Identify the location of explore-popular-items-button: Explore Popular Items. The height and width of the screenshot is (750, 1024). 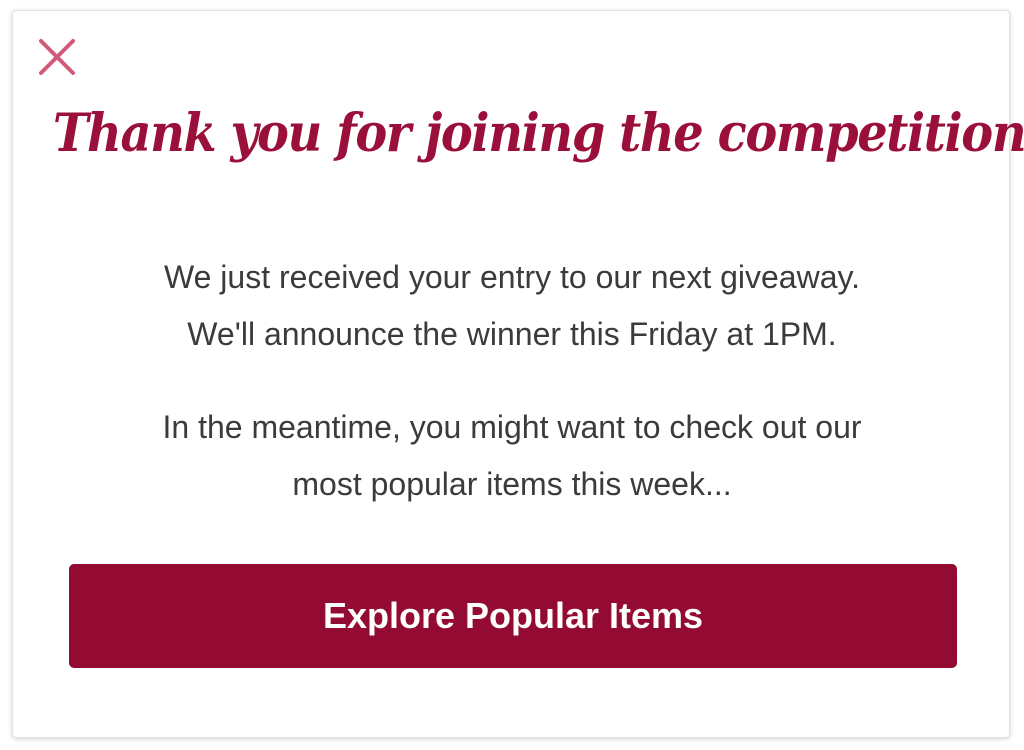
(513, 616).